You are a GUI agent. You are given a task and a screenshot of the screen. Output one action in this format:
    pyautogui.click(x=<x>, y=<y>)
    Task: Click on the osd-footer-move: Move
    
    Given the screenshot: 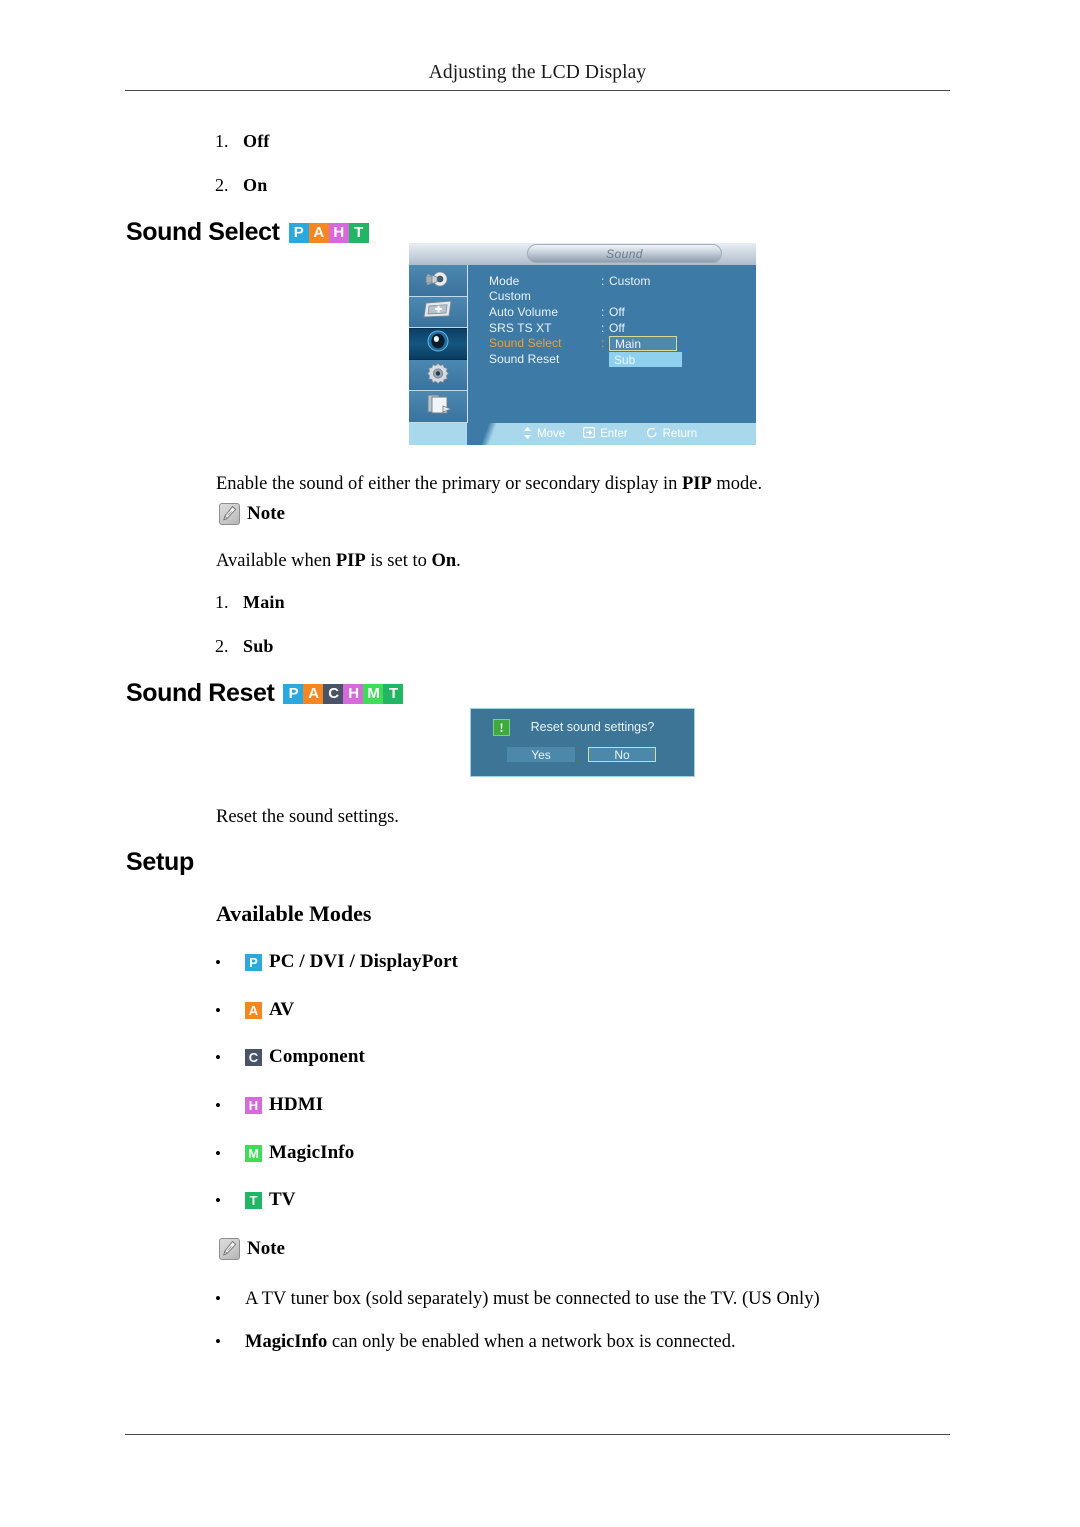 What is the action you would take?
    pyautogui.click(x=544, y=434)
    